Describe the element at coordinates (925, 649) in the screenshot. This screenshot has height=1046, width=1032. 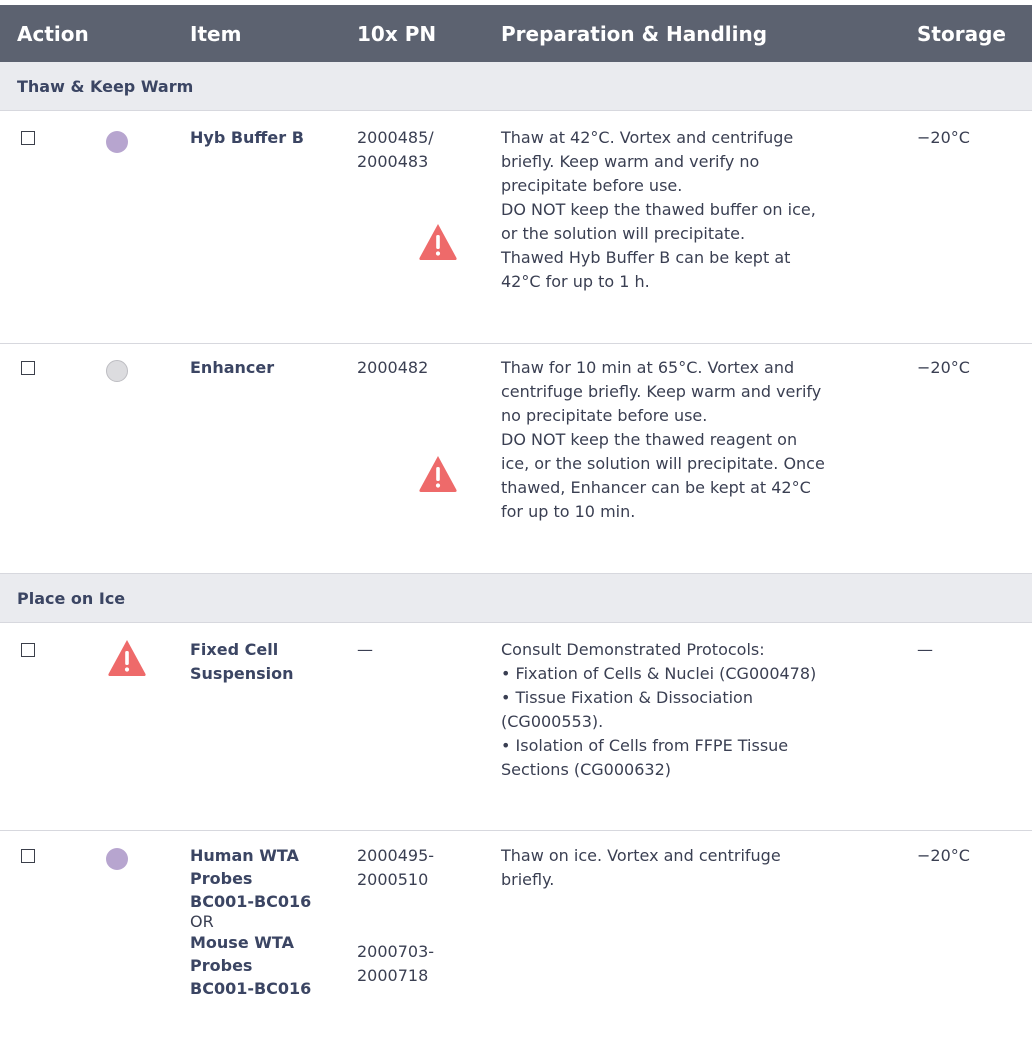
I see `storage-value: —` at that location.